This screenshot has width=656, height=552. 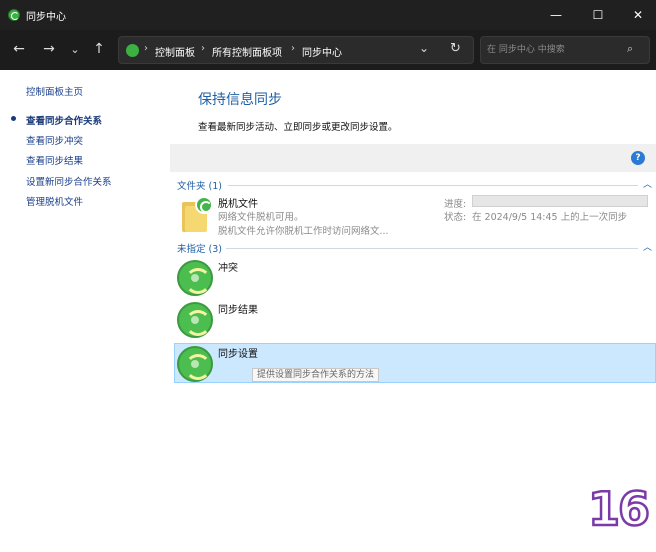 What do you see at coordinates (175, 51) in the screenshot?
I see `breadcrumb-control-panel: 控制面板` at bounding box center [175, 51].